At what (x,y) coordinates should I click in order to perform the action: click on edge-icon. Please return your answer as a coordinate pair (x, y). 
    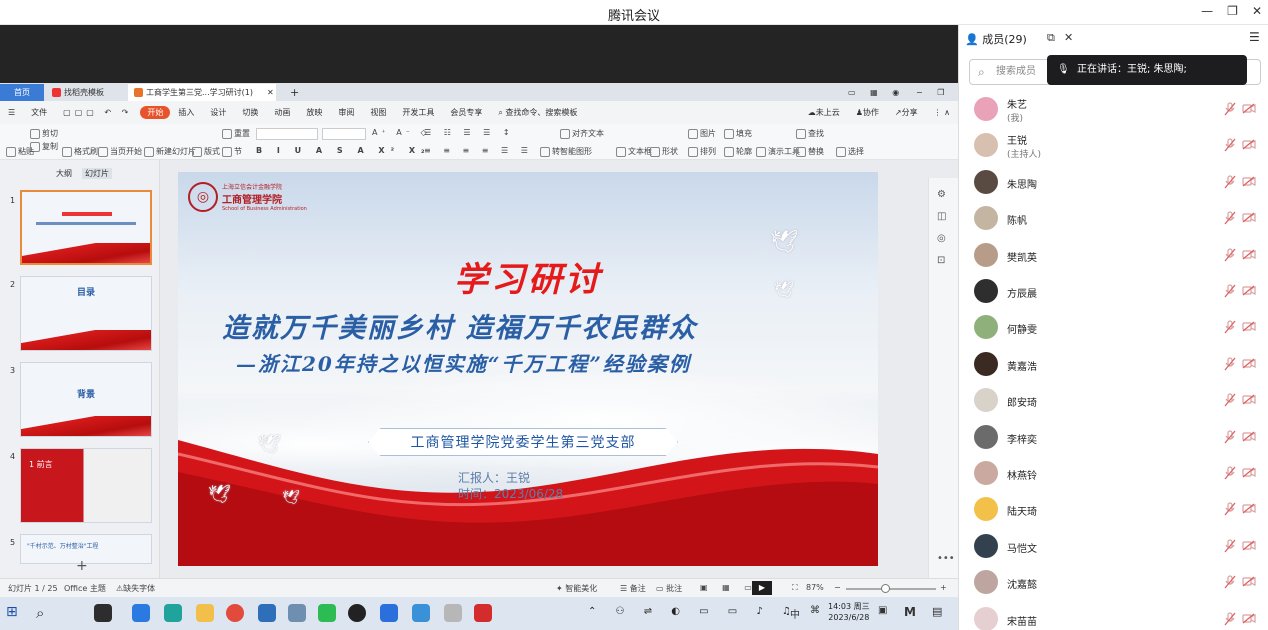
    Looking at the image, I should click on (173, 613).